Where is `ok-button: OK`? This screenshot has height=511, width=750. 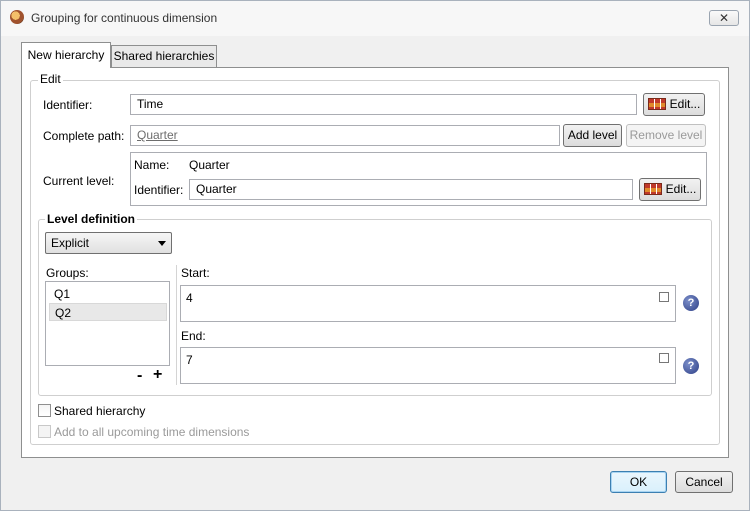
ok-button: OK is located at coordinates (638, 482).